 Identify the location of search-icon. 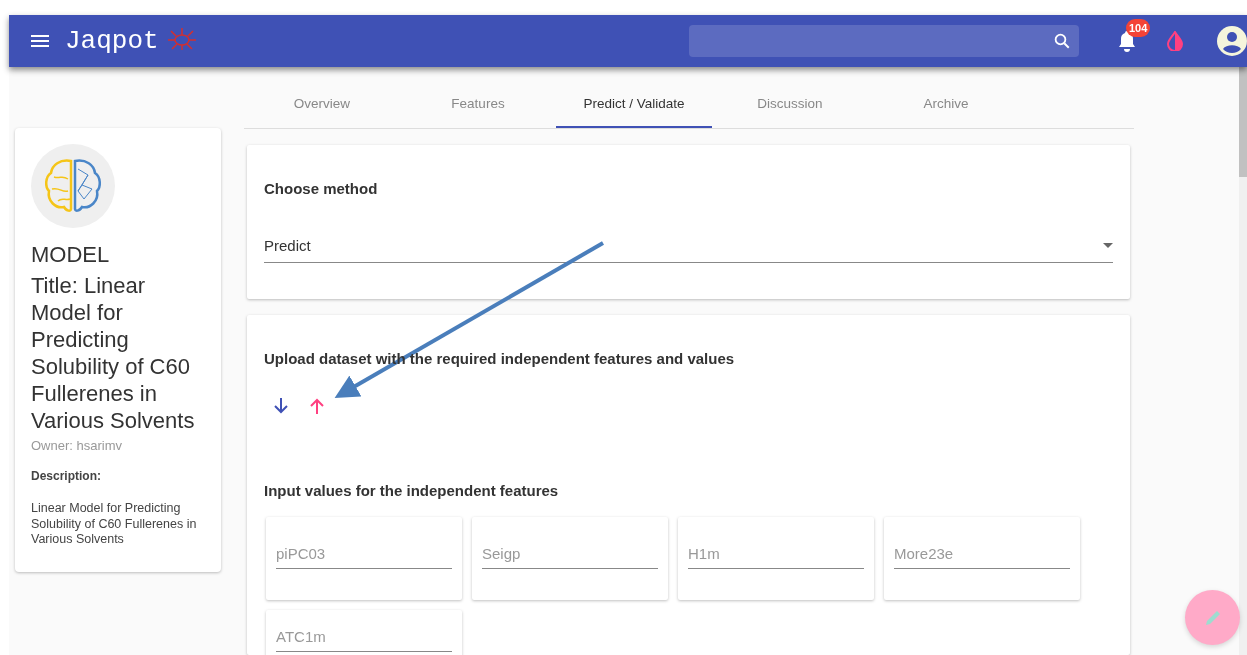
(1062, 41).